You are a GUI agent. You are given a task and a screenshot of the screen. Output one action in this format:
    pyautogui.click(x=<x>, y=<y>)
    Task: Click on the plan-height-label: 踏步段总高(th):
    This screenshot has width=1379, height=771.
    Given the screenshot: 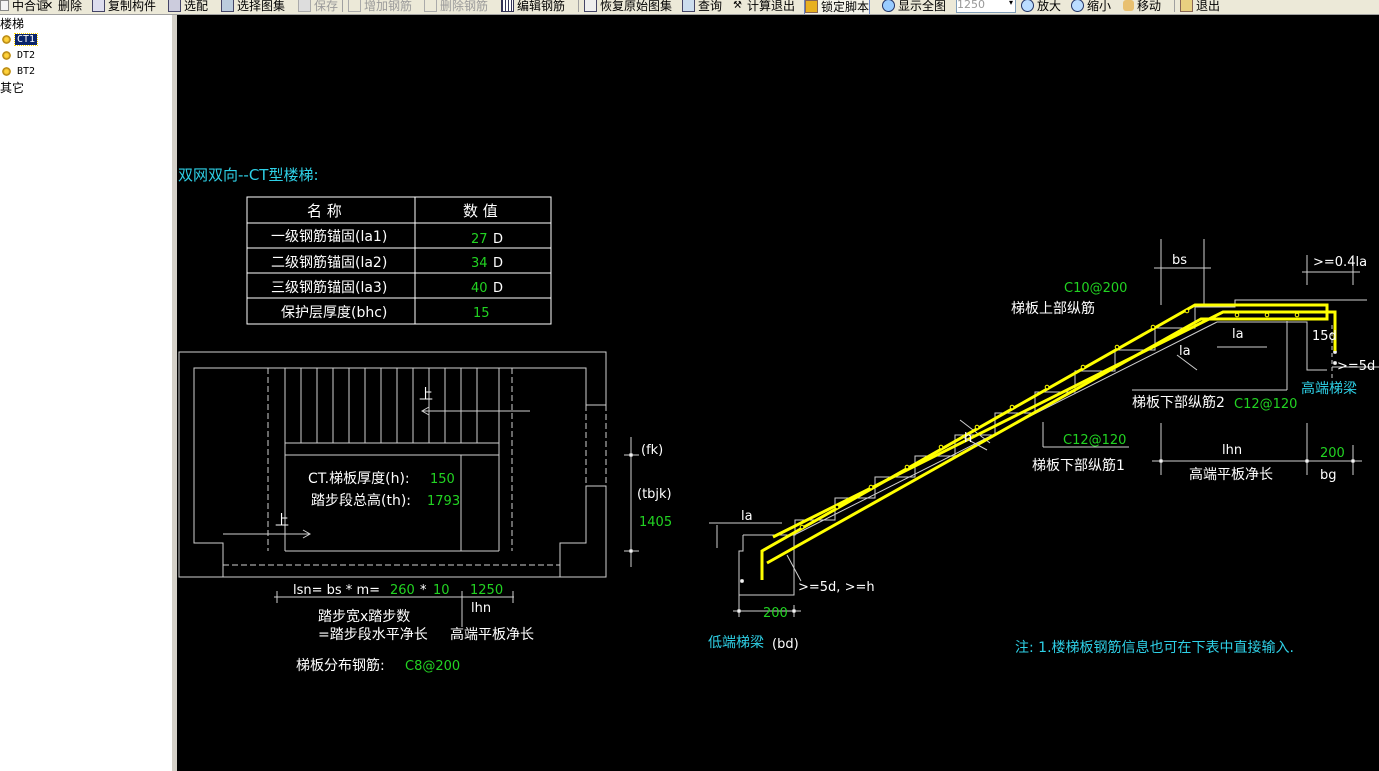 What is the action you would take?
    pyautogui.click(x=361, y=501)
    